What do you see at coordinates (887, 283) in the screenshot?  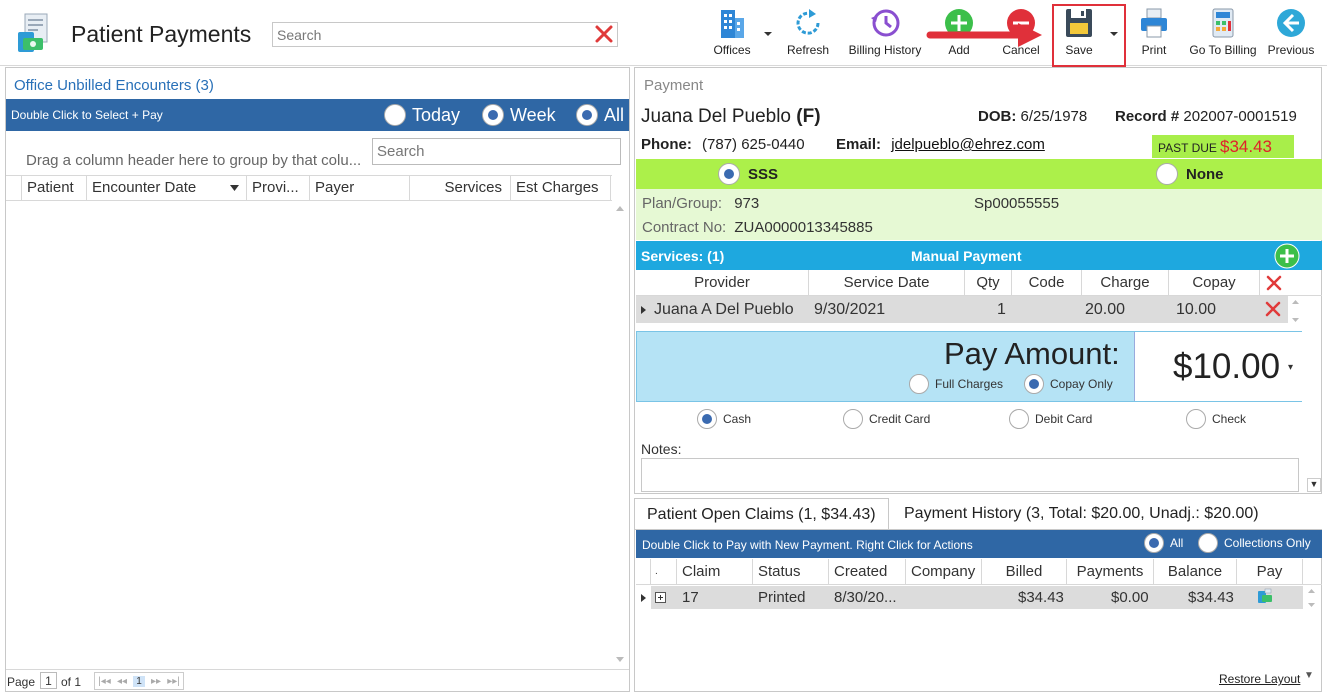 I see `column-service-date: Service Date` at bounding box center [887, 283].